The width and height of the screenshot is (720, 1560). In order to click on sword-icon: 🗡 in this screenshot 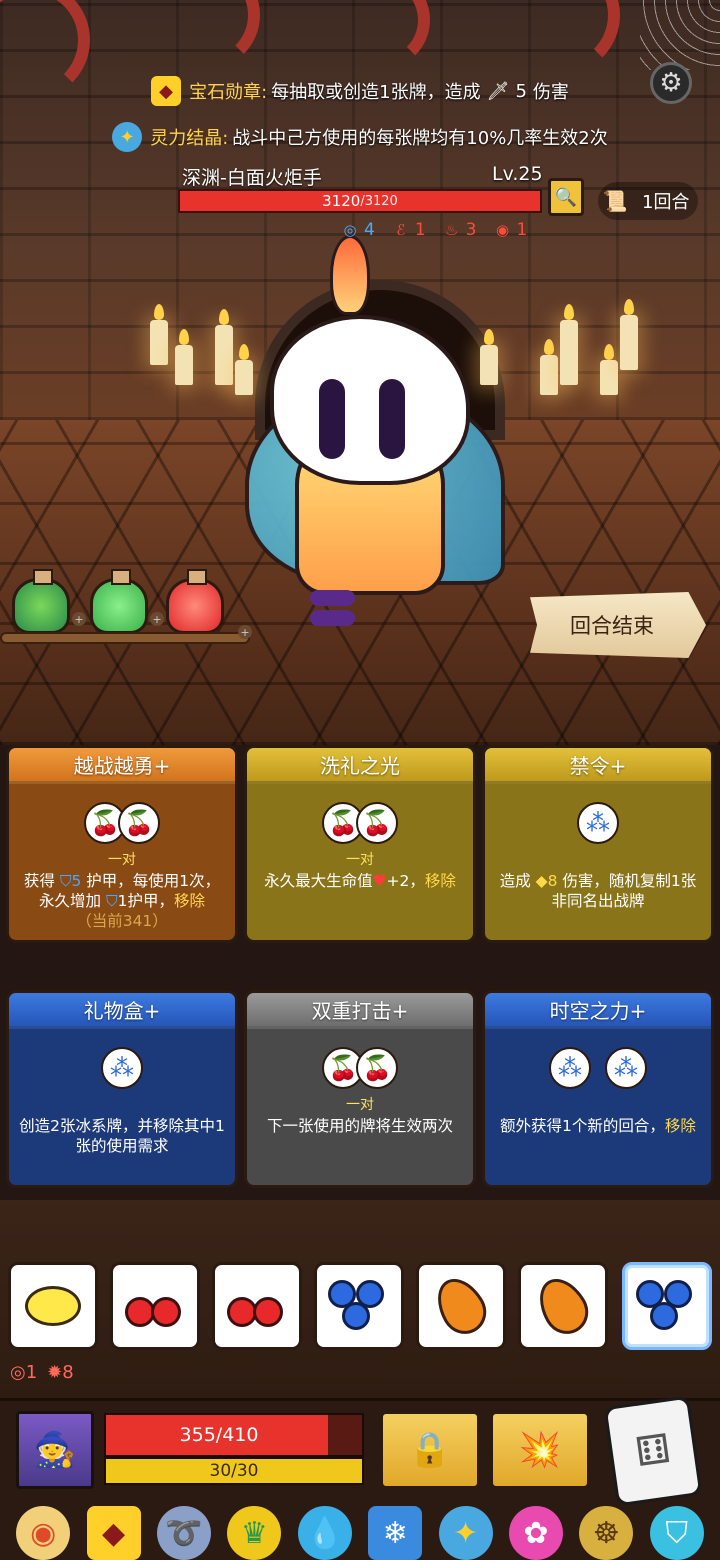, I will do `click(498, 91)`.